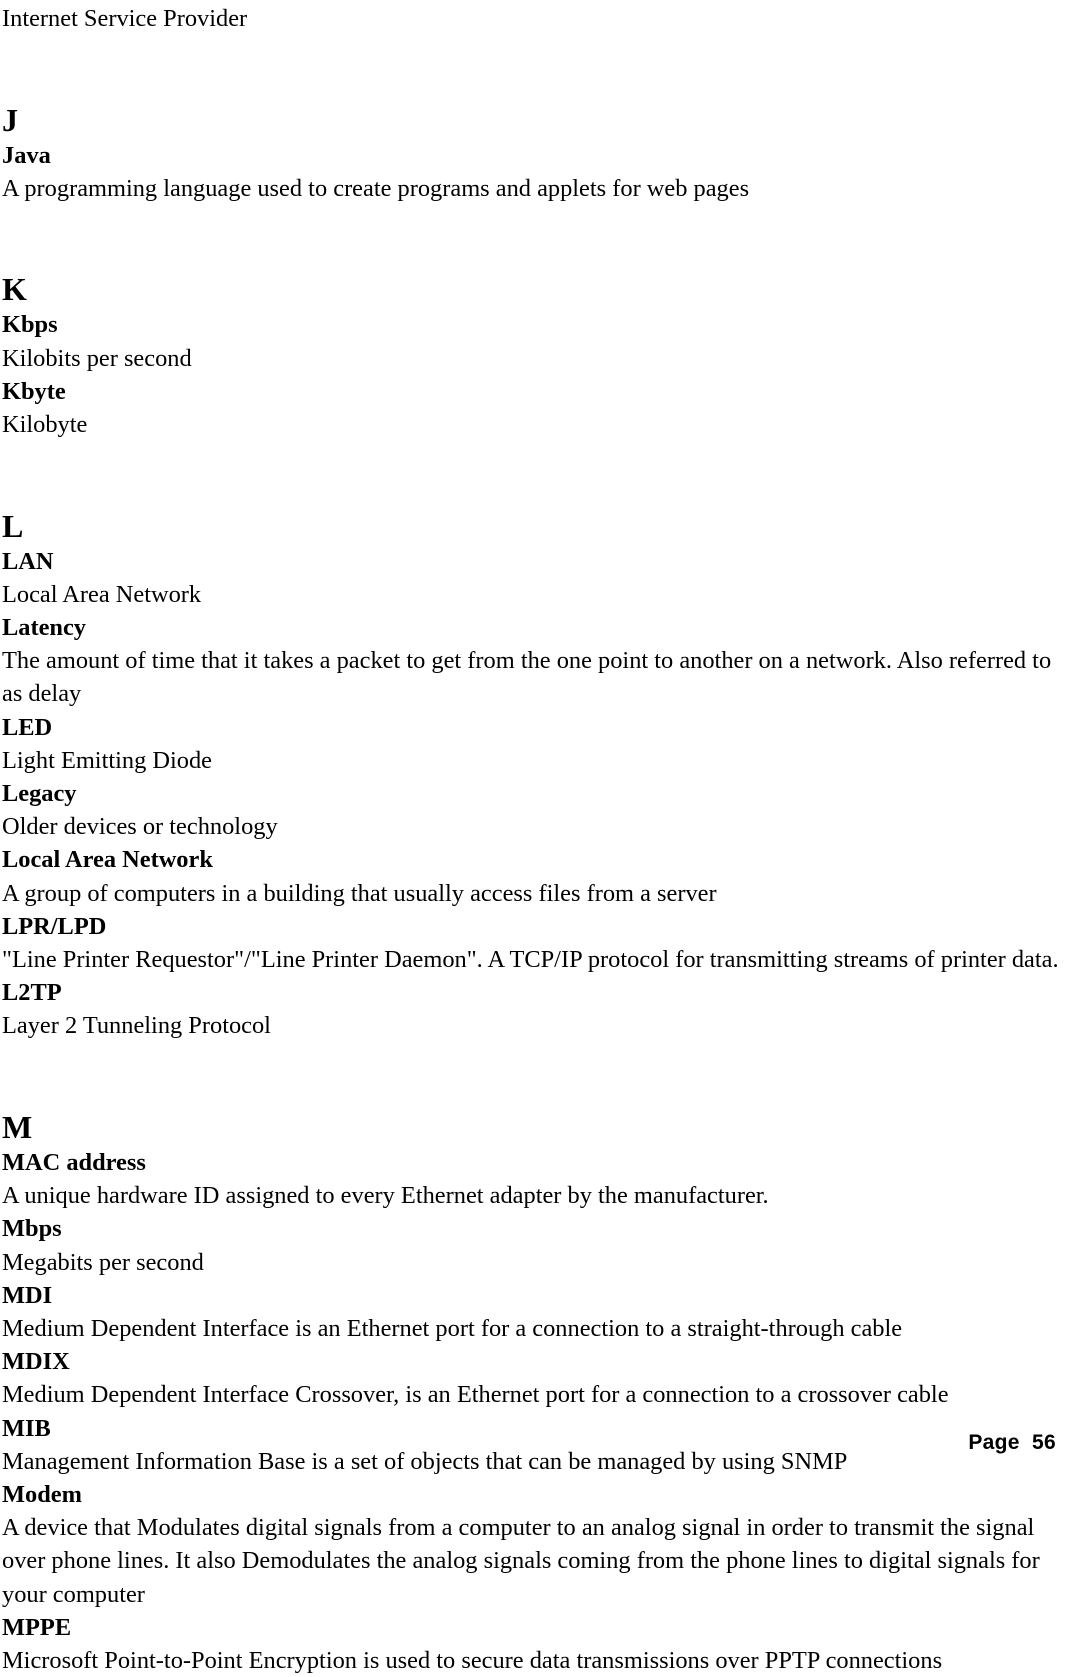 This screenshot has width=1066, height=1677. I want to click on glossary-definition-kbps: Kilobits per second, so click(97, 358).